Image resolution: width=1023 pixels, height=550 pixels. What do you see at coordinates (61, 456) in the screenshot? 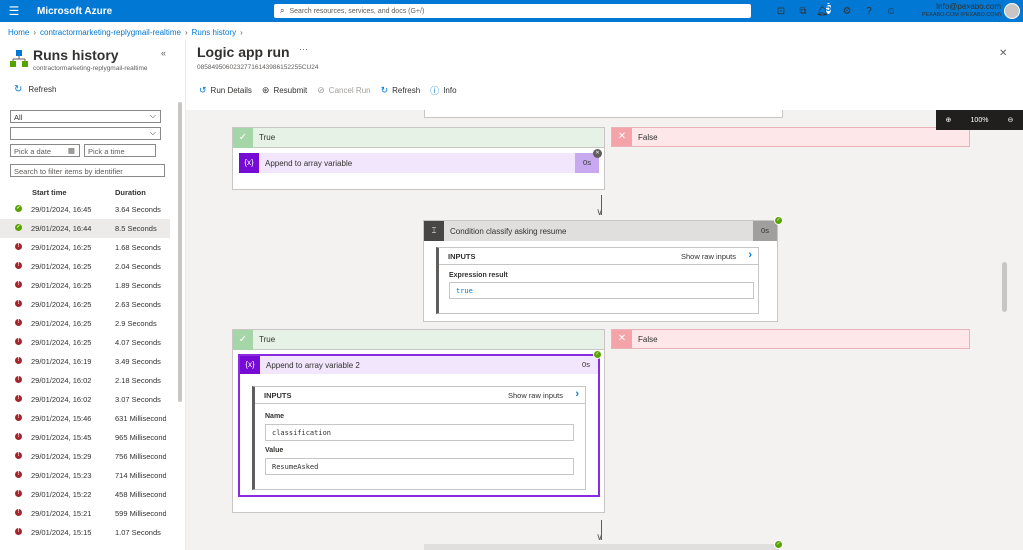
I see `run-start-time: 29/01/2024, 15:29` at bounding box center [61, 456].